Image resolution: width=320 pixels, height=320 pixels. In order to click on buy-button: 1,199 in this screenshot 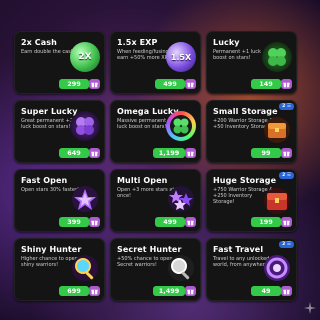, I will do `click(169, 153)`.